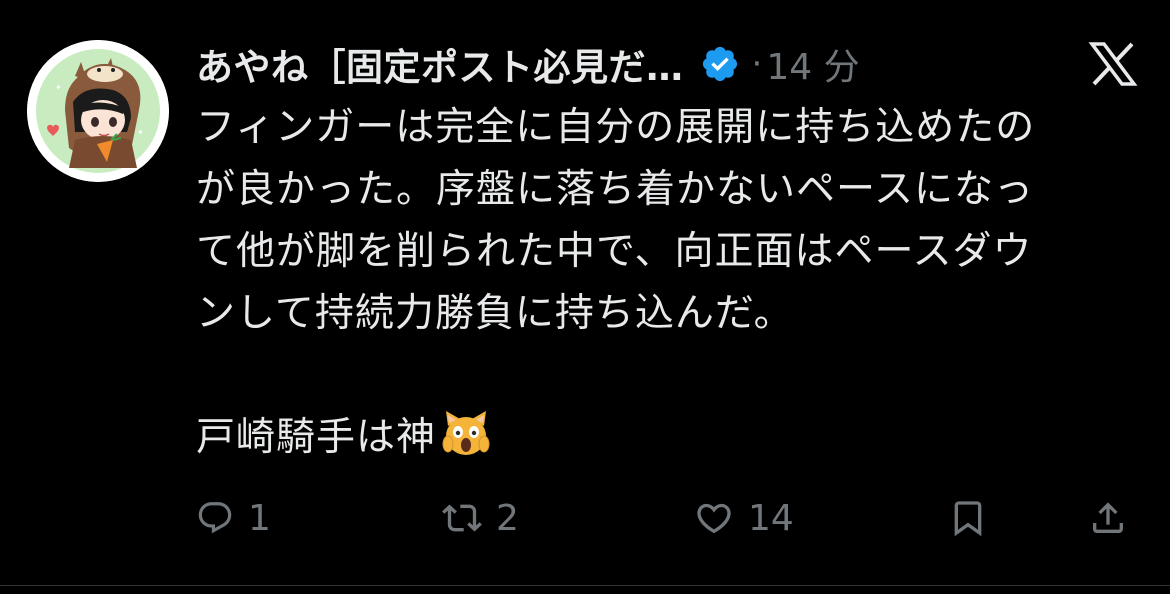  Describe the element at coordinates (259, 518) in the screenshot. I see `reply-count: 1` at that location.